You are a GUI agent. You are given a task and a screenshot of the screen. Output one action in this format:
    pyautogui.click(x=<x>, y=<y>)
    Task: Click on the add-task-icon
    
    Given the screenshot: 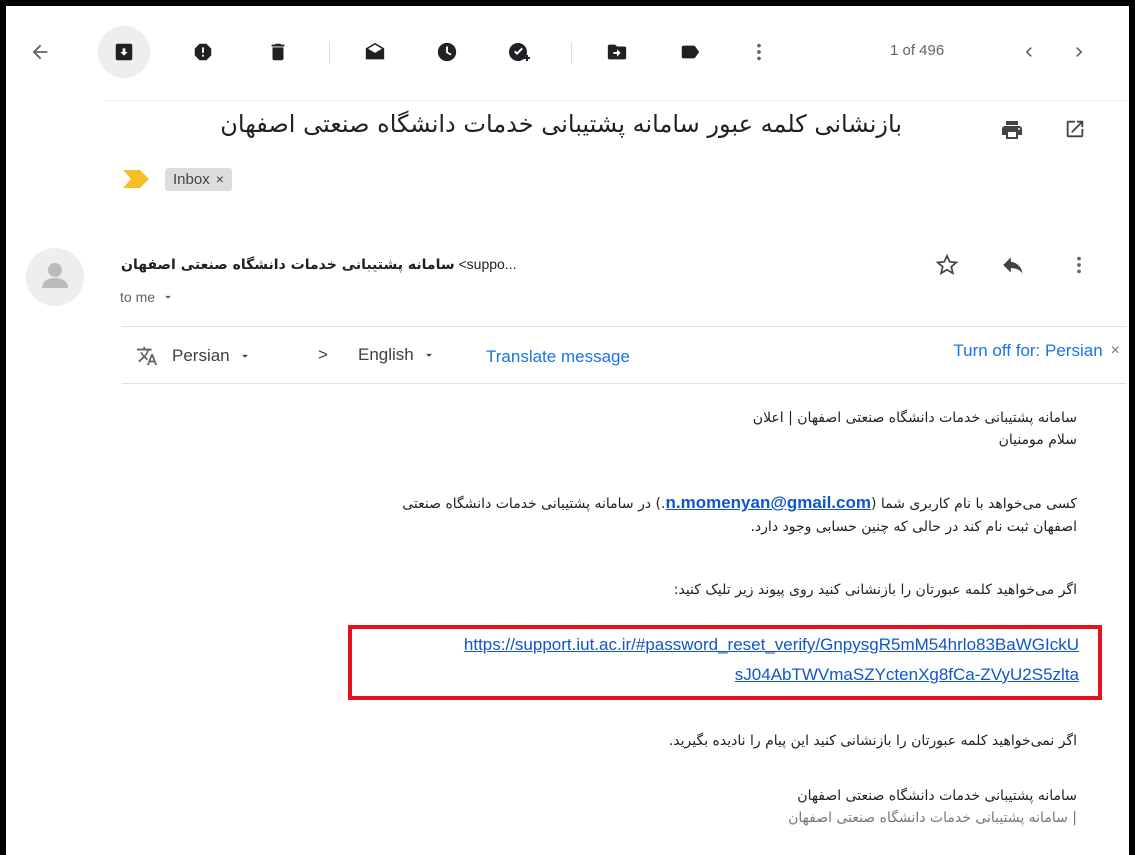 What is the action you would take?
    pyautogui.click(x=519, y=52)
    